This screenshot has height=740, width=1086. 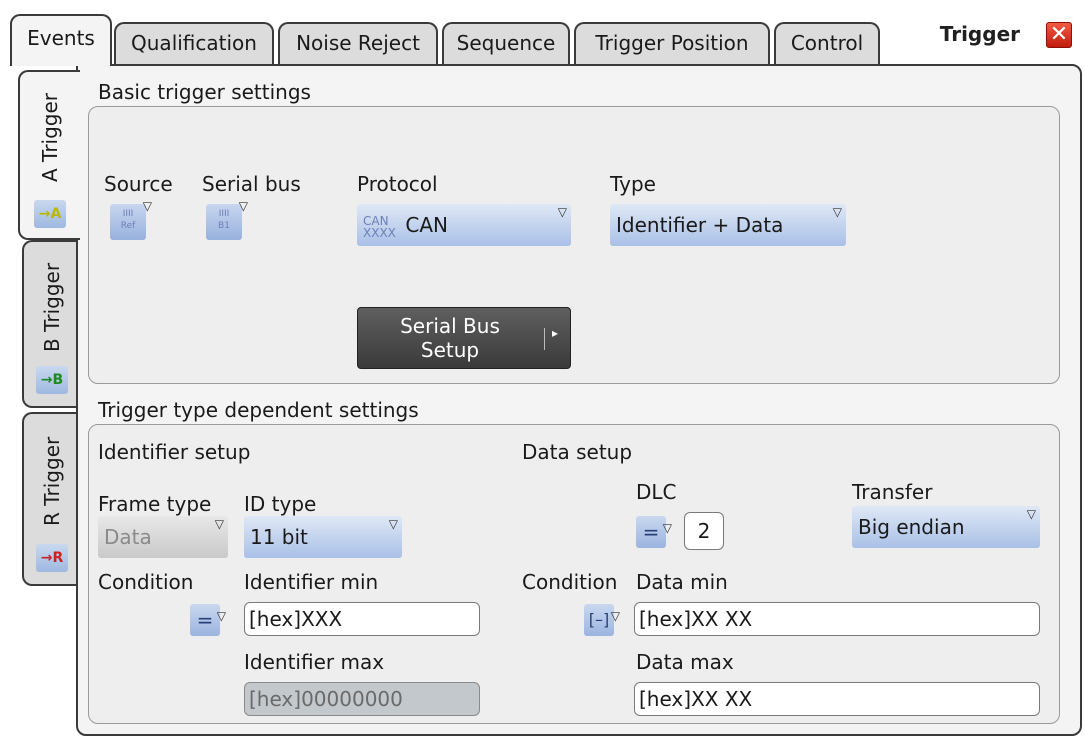 I want to click on data-min-input: [hex]XX XX, so click(x=837, y=619).